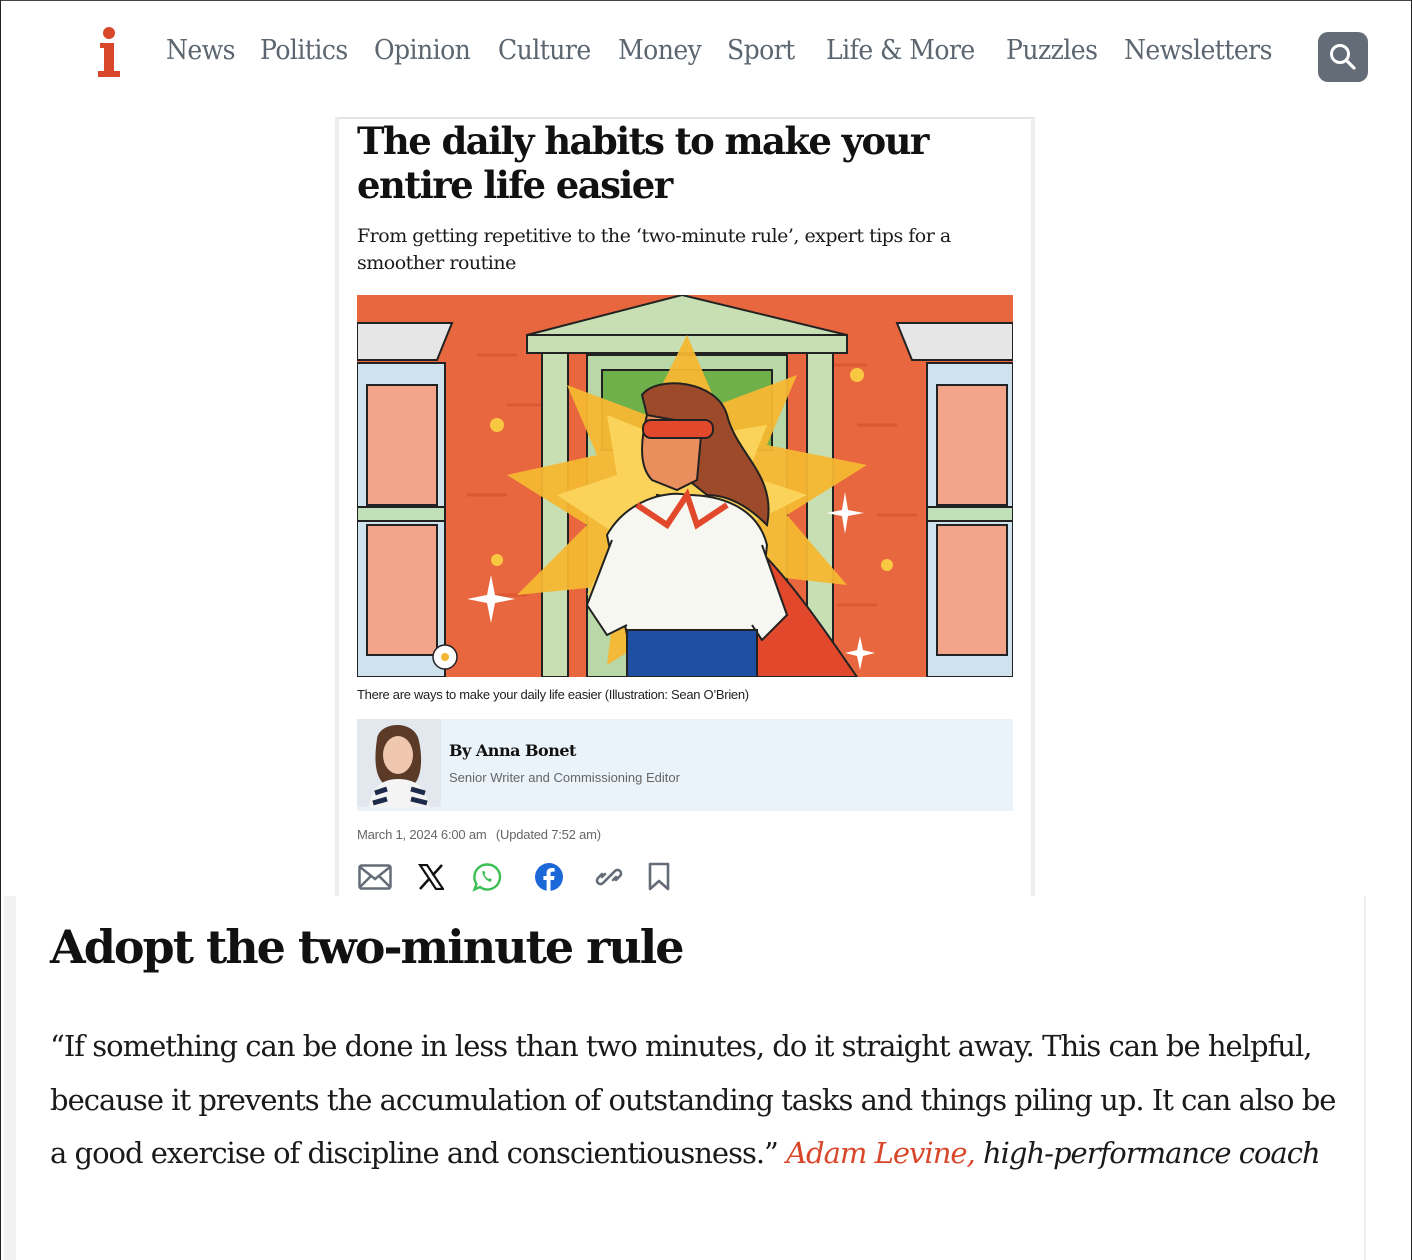 Image resolution: width=1412 pixels, height=1260 pixels. I want to click on facebook-icon, so click(549, 877).